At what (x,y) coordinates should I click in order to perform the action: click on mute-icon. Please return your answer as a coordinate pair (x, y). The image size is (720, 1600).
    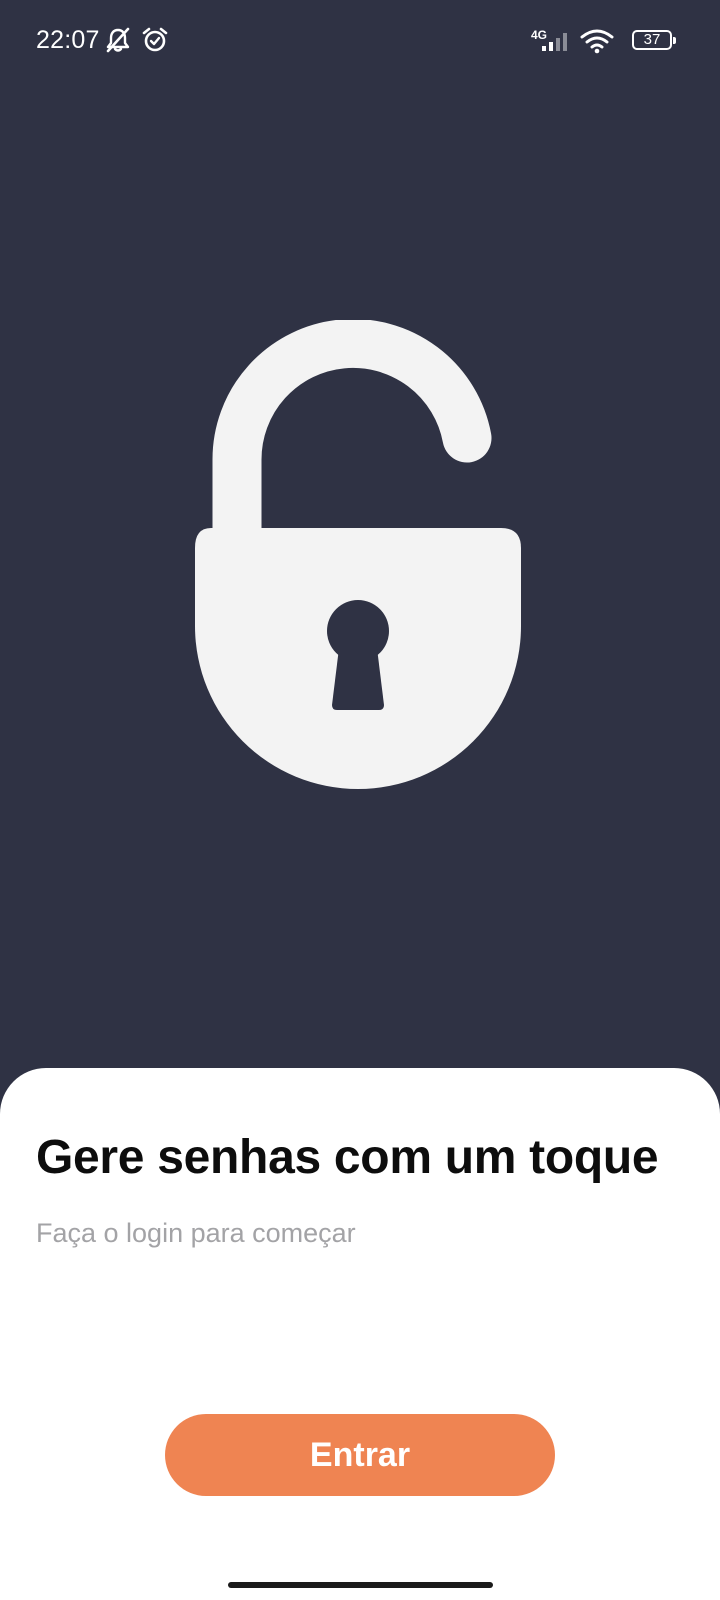
    Looking at the image, I should click on (118, 40).